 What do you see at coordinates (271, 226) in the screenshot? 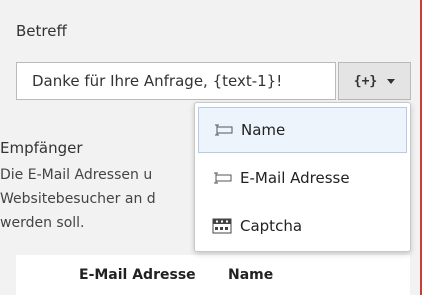
I see `dropdown-item-label: Captcha` at bounding box center [271, 226].